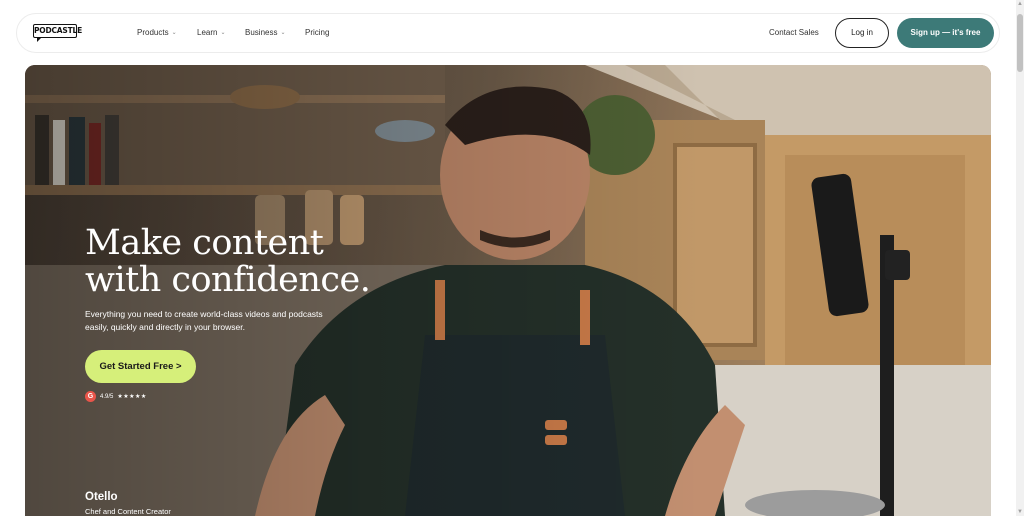 The image size is (1024, 516). I want to click on g2-icon: G, so click(90, 396).